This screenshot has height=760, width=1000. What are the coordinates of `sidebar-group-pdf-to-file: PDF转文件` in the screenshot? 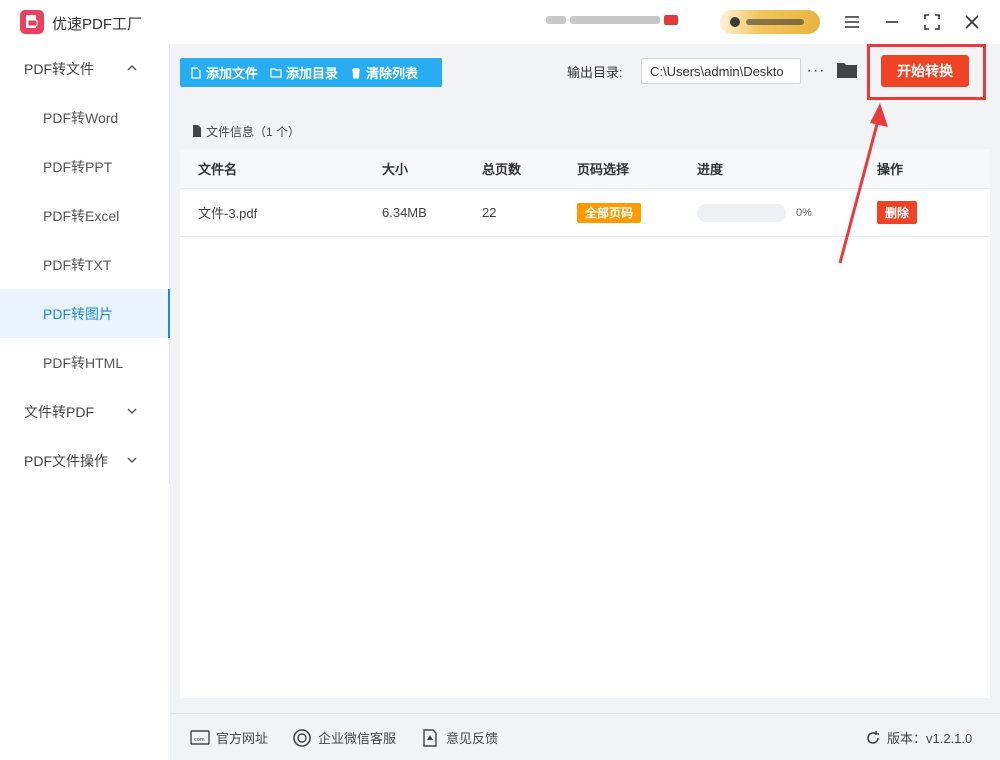 It's located at (84, 68).